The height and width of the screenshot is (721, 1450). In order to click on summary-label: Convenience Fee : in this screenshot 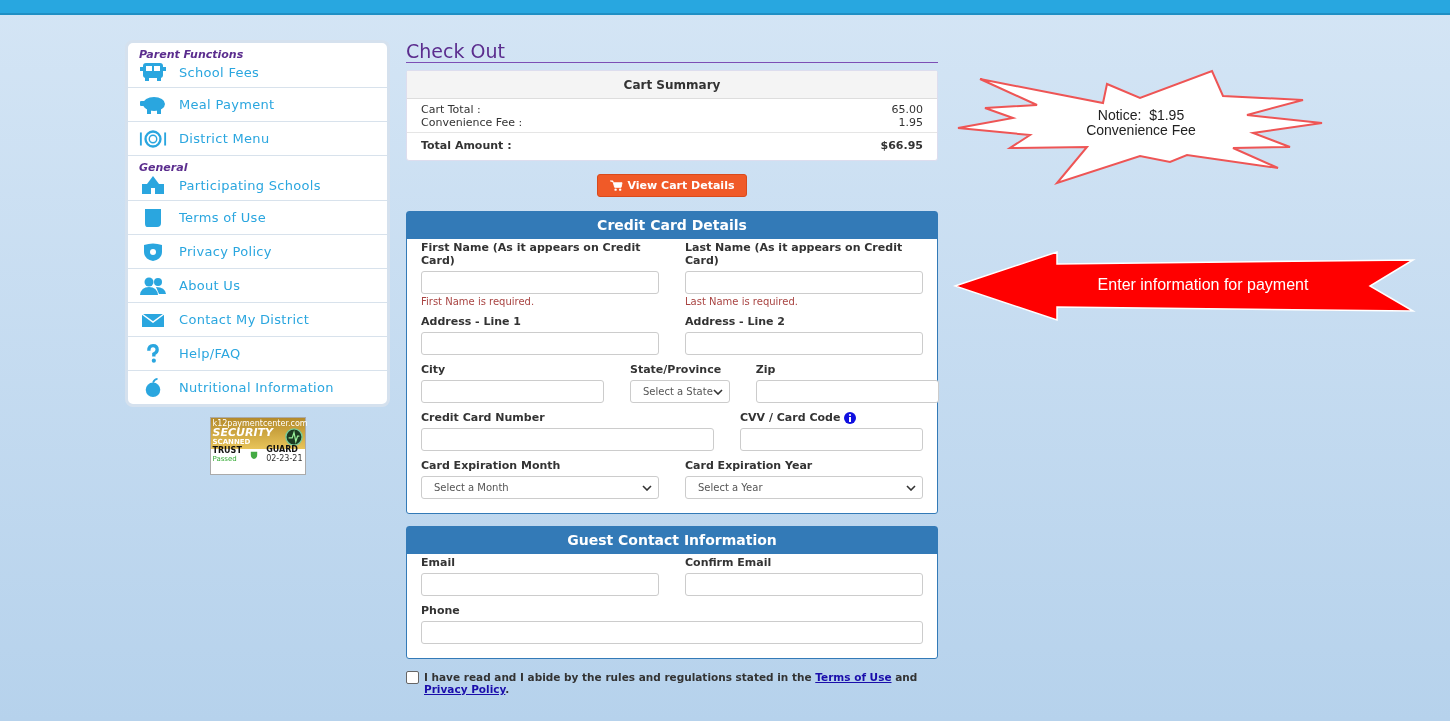, I will do `click(472, 122)`.